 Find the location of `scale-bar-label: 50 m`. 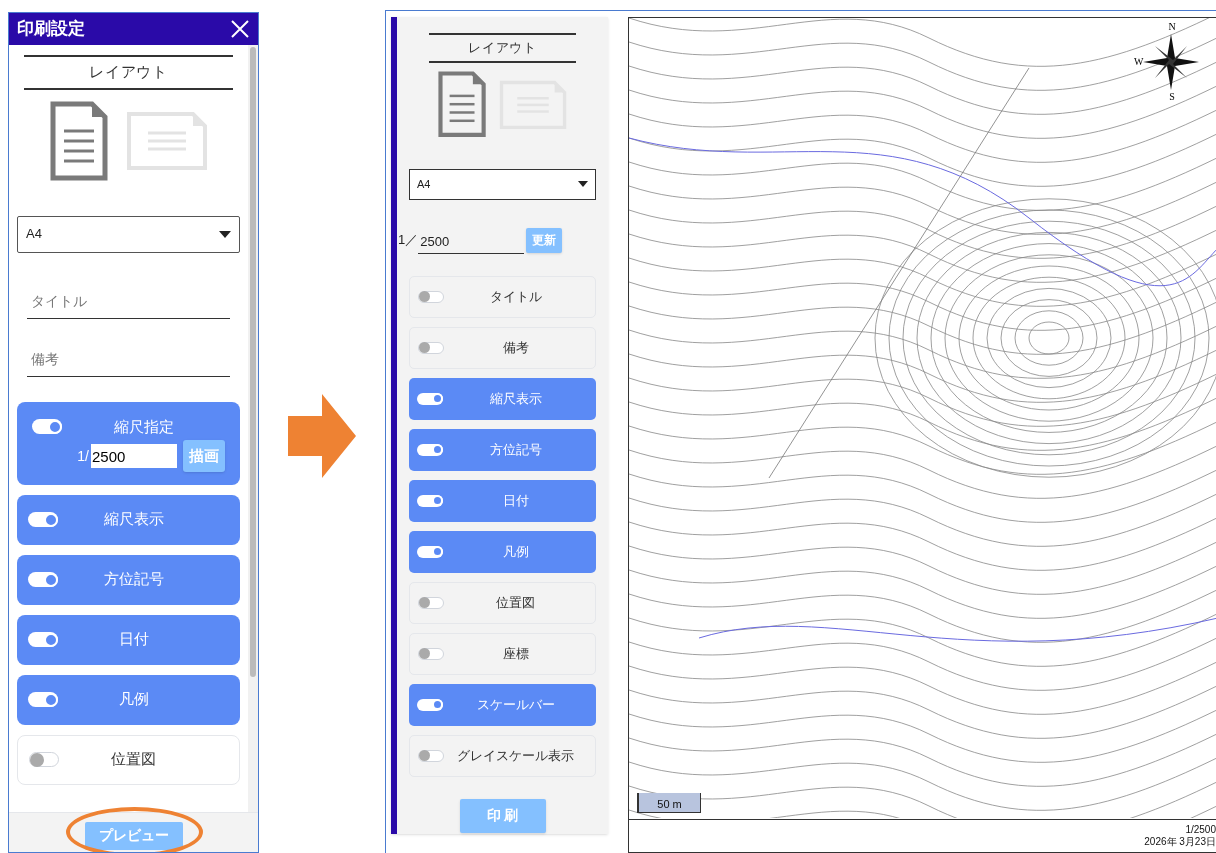

scale-bar-label: 50 m is located at coordinates (669, 805).